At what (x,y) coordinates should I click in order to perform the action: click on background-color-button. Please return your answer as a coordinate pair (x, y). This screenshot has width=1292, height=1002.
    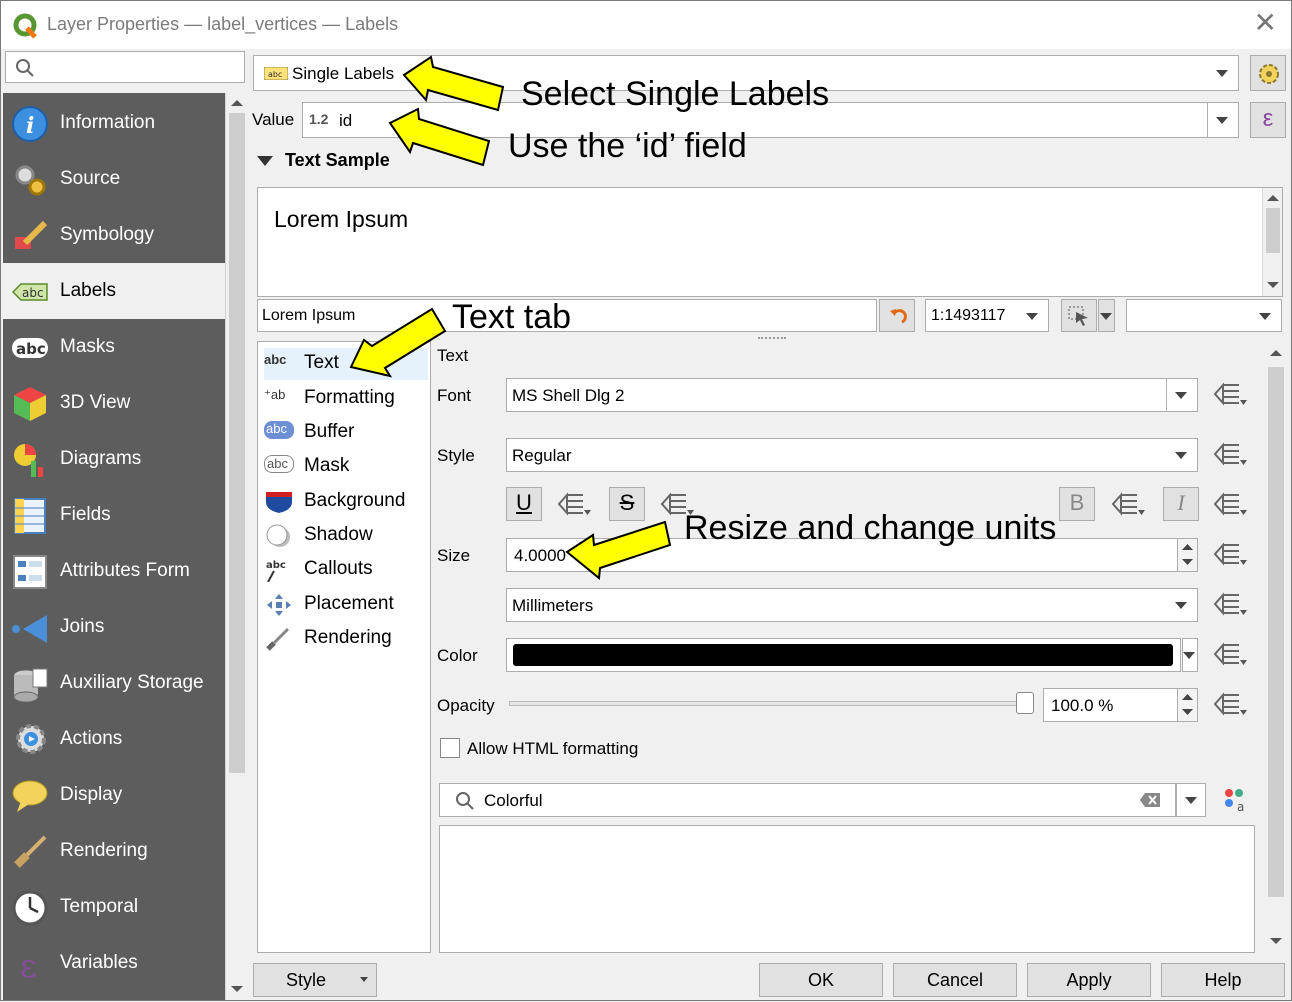
    Looking at the image, I should click on (1079, 315).